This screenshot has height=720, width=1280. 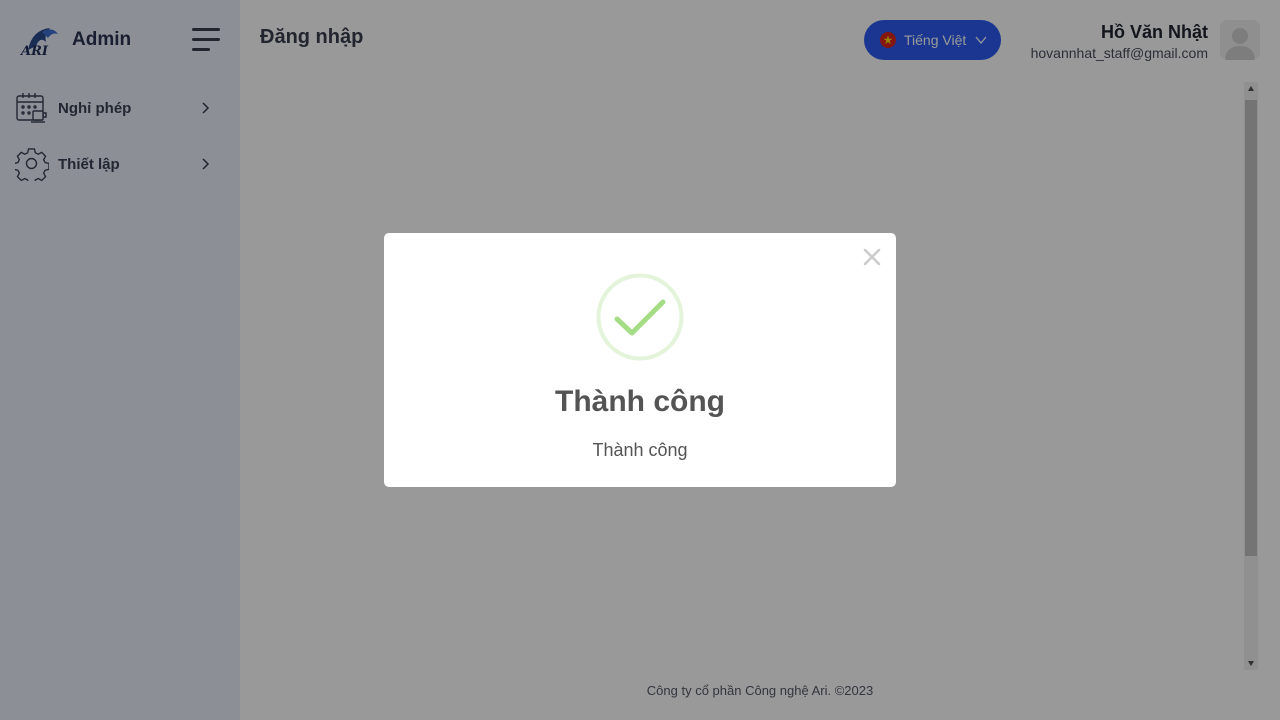 I want to click on dialog-title: Thành công, so click(x=640, y=401).